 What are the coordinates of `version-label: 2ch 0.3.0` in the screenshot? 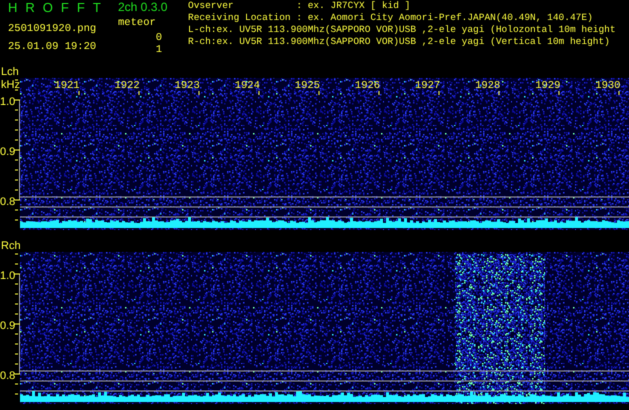 It's located at (143, 7).